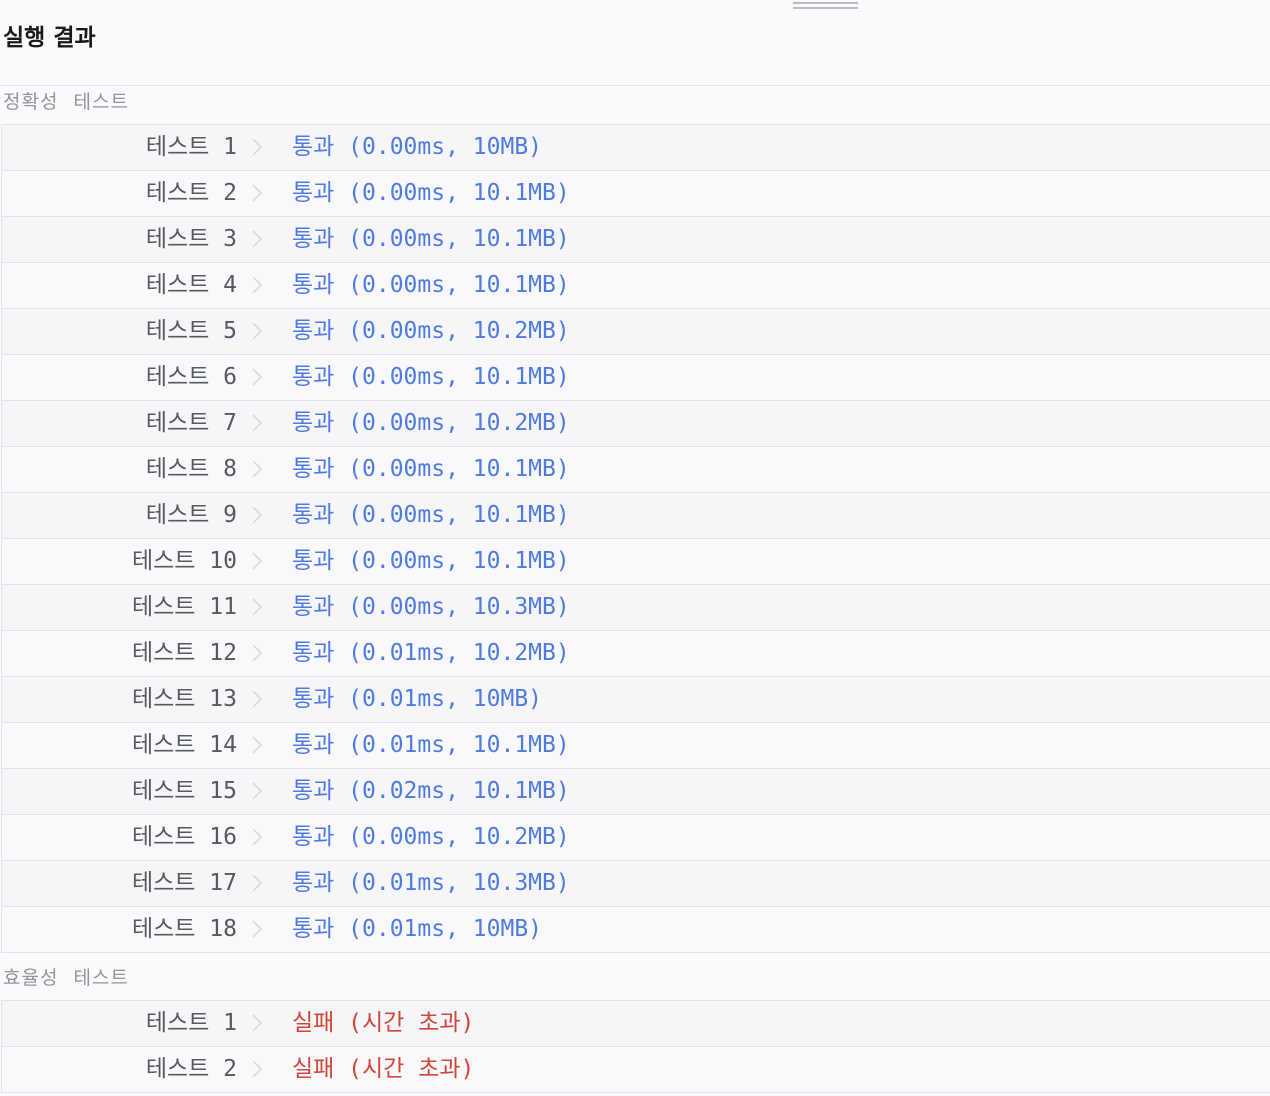 This screenshot has height=1096, width=1270. Describe the element at coordinates (636, 378) in the screenshot. I see `test-result-row: 테스트 6 통과 (0.00ms, 10.1MB)` at that location.